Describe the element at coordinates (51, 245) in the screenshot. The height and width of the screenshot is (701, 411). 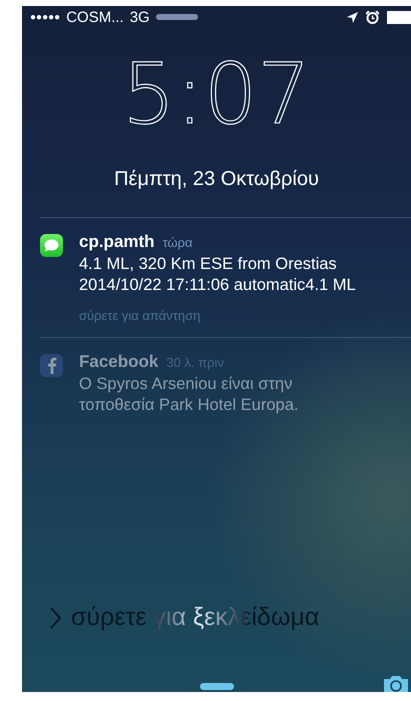
I see `messages-app-icon` at that location.